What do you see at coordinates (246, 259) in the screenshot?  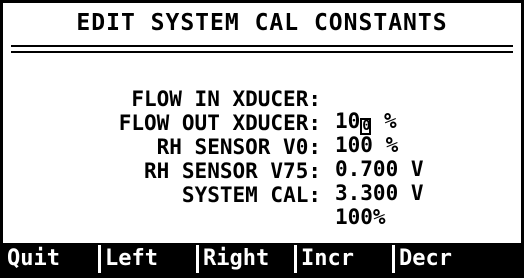 I see `right-button: Right` at bounding box center [246, 259].